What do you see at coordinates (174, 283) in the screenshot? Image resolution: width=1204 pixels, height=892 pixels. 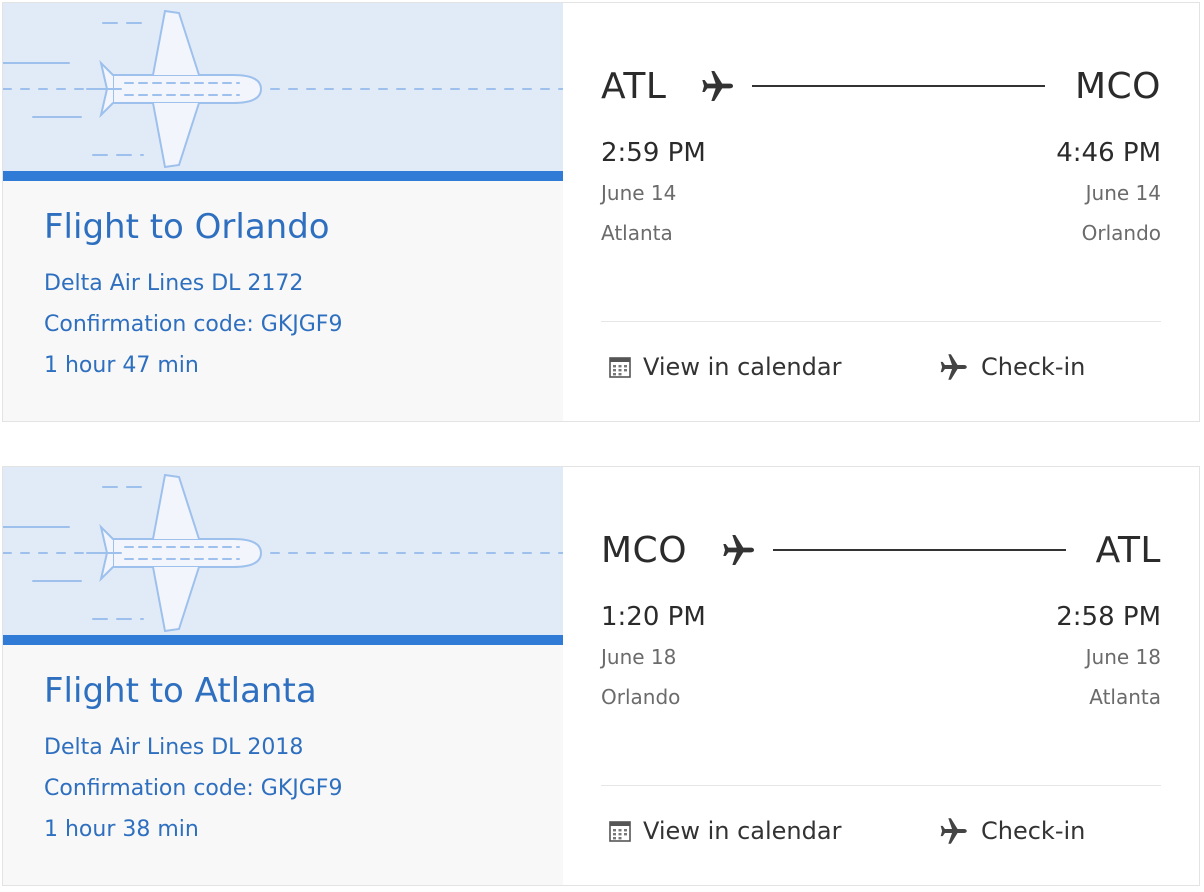 I see `airline-flight-number: Delta Air Lines DL 2172` at bounding box center [174, 283].